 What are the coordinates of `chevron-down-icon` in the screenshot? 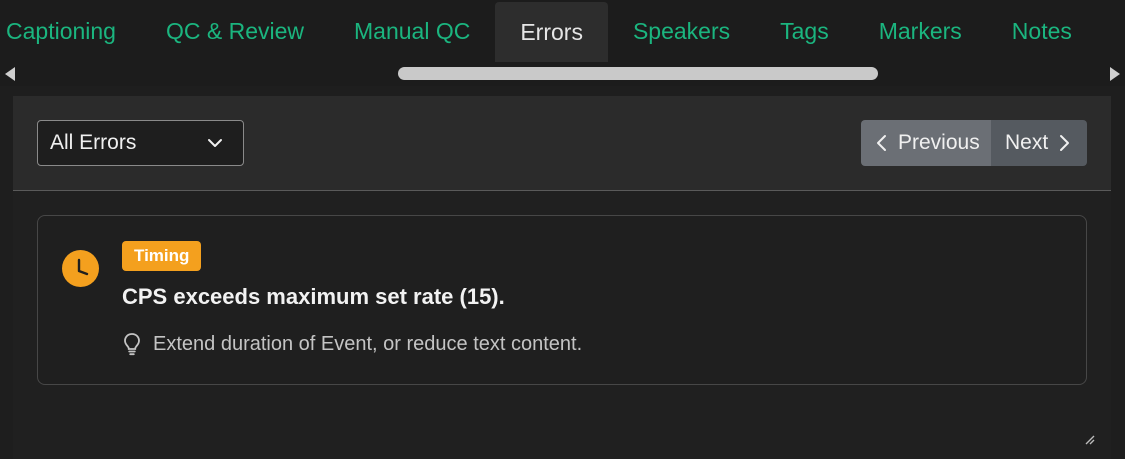 It's located at (215, 143).